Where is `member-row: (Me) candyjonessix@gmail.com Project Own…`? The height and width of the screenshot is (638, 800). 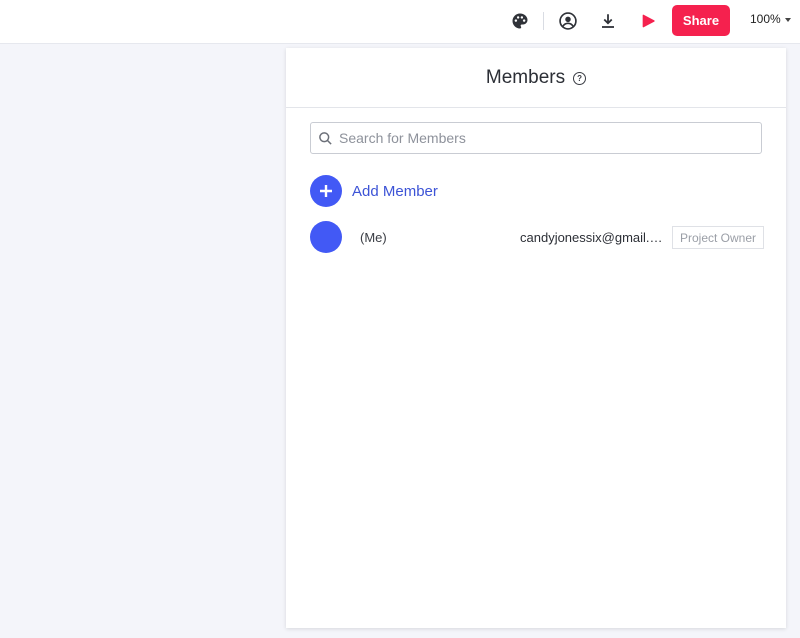 member-row: (Me) candyjonessix@gmail.com Project Own… is located at coordinates (537, 237).